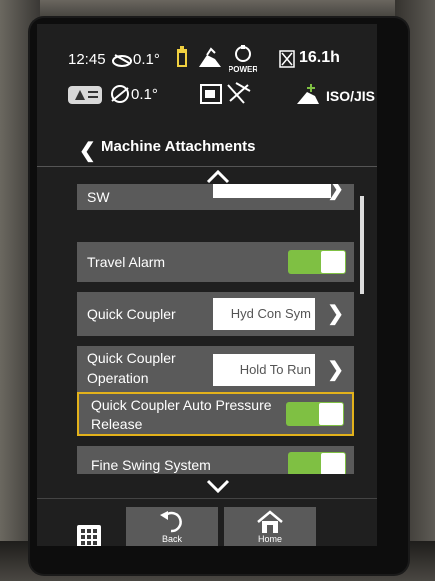  I want to click on setting-label-line2: Release, so click(117, 424).